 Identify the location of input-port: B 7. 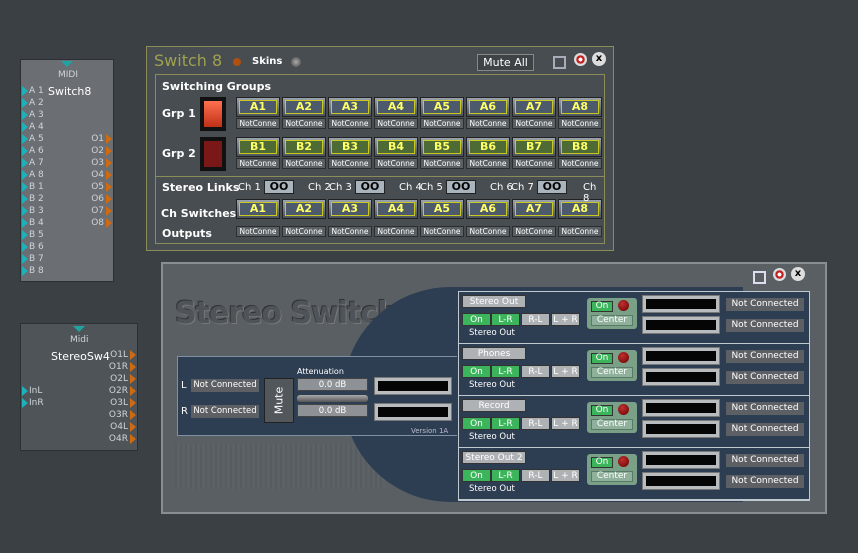
(33, 259).